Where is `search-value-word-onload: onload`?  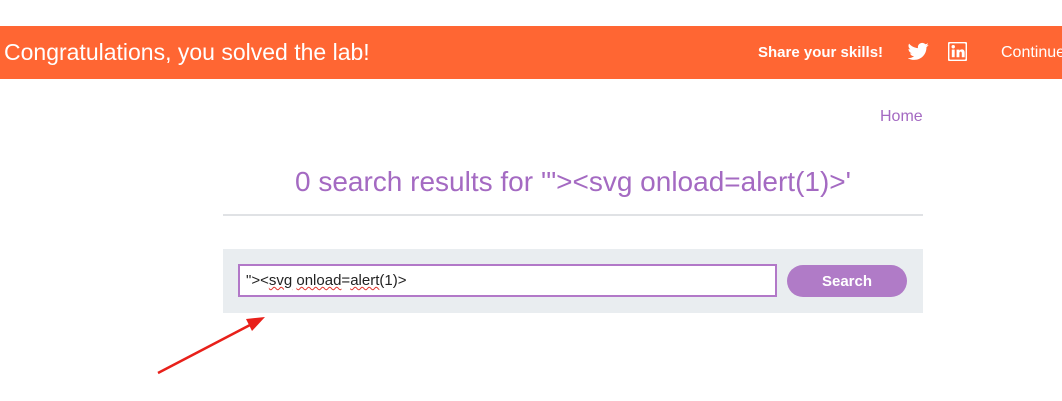
search-value-word-onload: onload is located at coordinates (319, 280).